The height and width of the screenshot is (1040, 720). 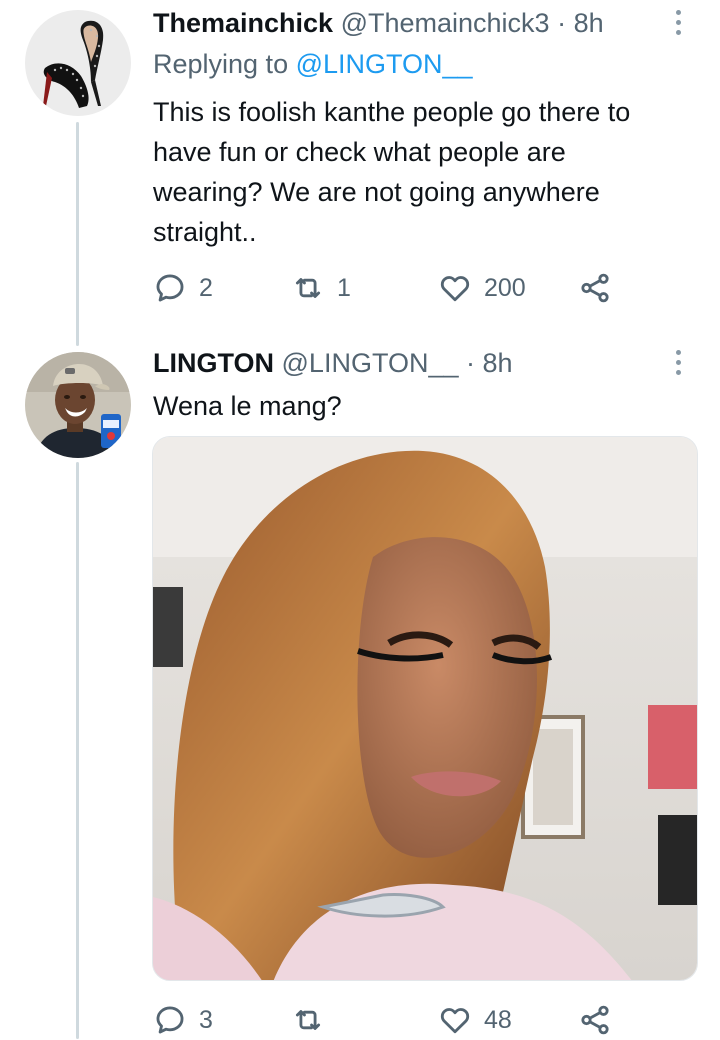 What do you see at coordinates (505, 287) in the screenshot?
I see `like-count: 200` at bounding box center [505, 287].